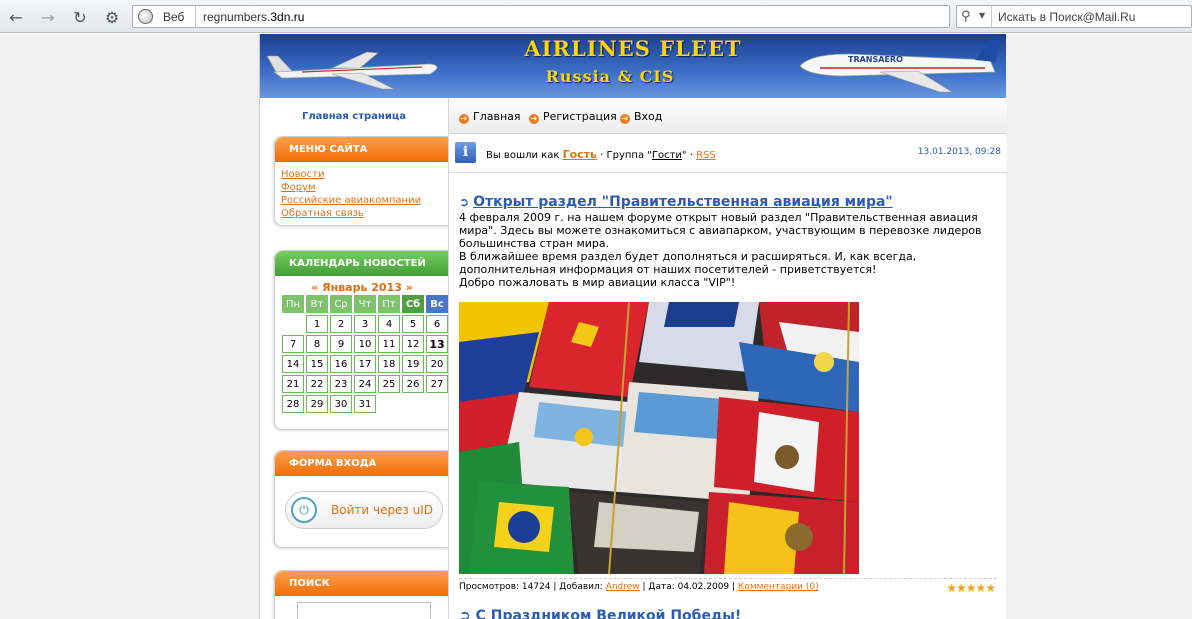 This screenshot has width=1192, height=619. I want to click on calendar-weekday: Ср, so click(341, 304).